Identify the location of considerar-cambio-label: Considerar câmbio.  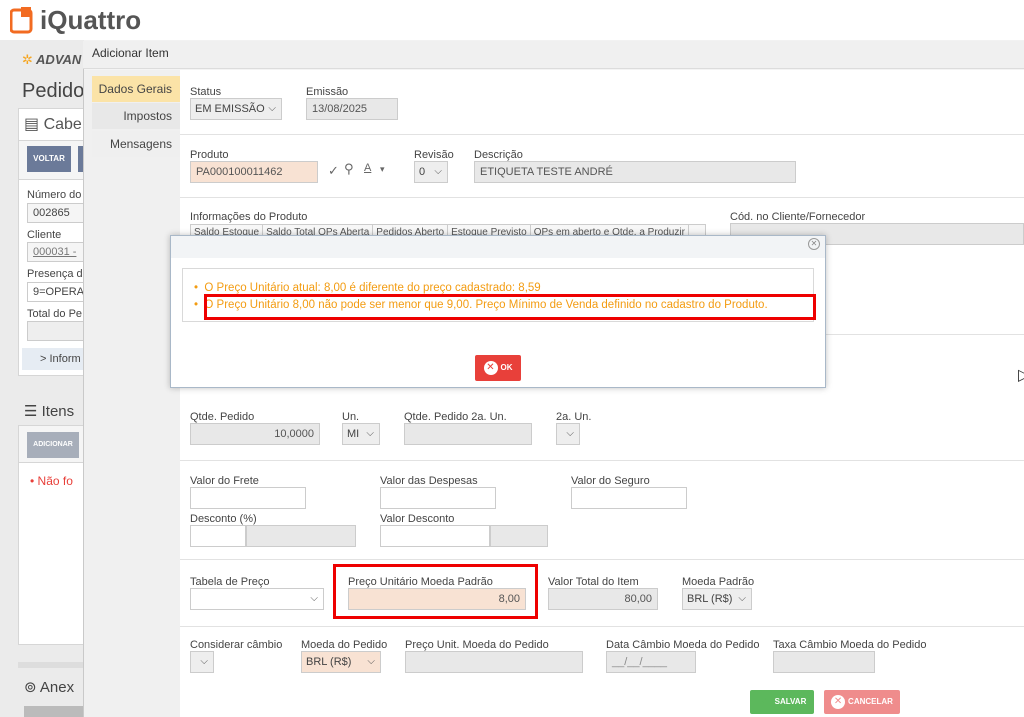
(236, 645).